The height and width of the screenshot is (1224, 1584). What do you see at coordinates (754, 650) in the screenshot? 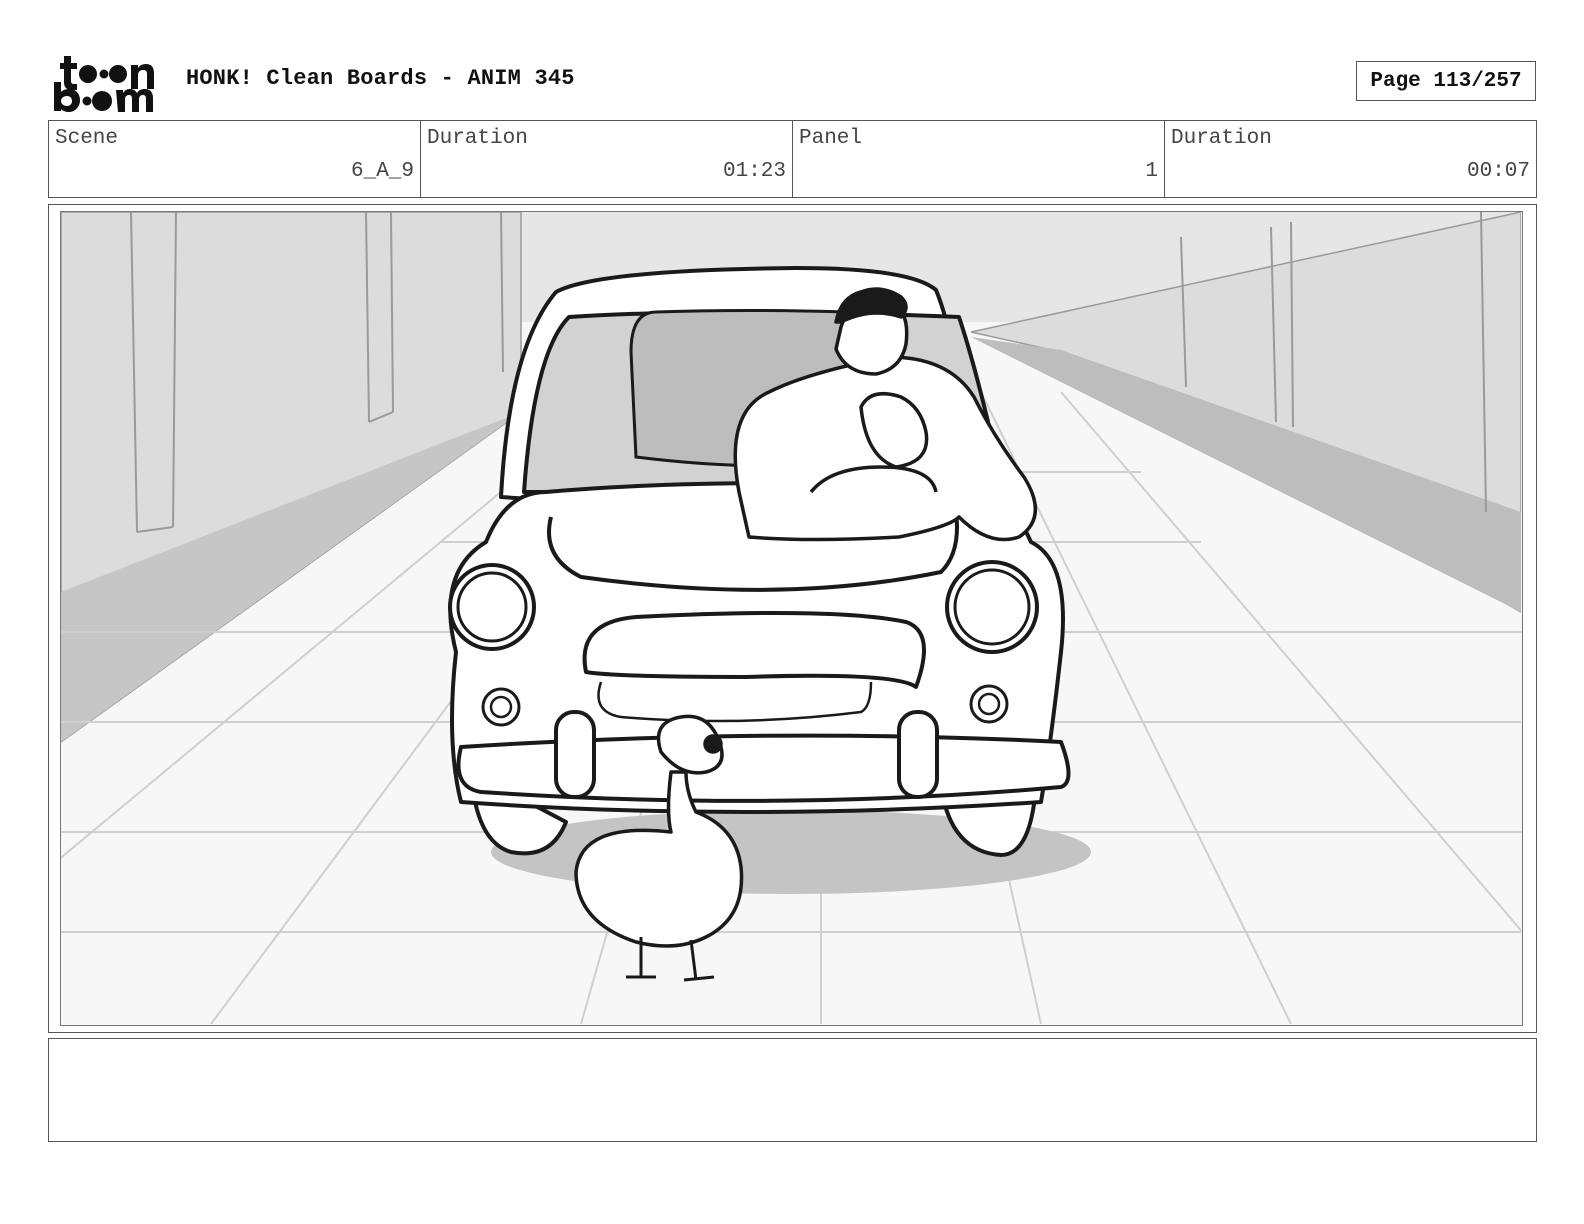
I see `car-grille` at bounding box center [754, 650].